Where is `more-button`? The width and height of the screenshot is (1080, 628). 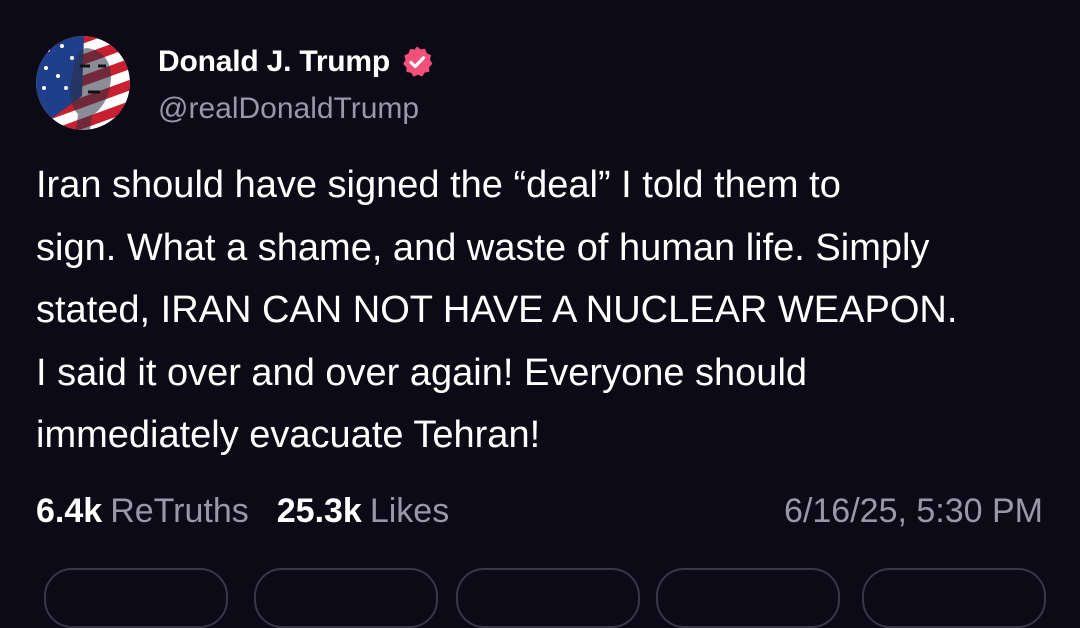
more-button is located at coordinates (954, 598).